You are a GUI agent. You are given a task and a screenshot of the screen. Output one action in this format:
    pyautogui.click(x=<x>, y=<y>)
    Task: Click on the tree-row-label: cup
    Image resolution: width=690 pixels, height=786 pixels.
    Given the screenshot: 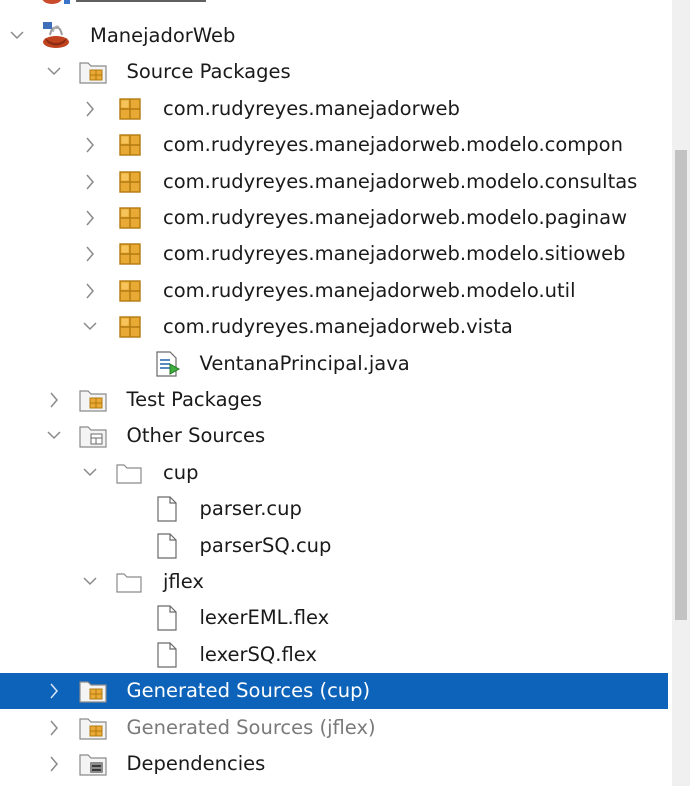 What is the action you would take?
    pyautogui.click(x=181, y=472)
    